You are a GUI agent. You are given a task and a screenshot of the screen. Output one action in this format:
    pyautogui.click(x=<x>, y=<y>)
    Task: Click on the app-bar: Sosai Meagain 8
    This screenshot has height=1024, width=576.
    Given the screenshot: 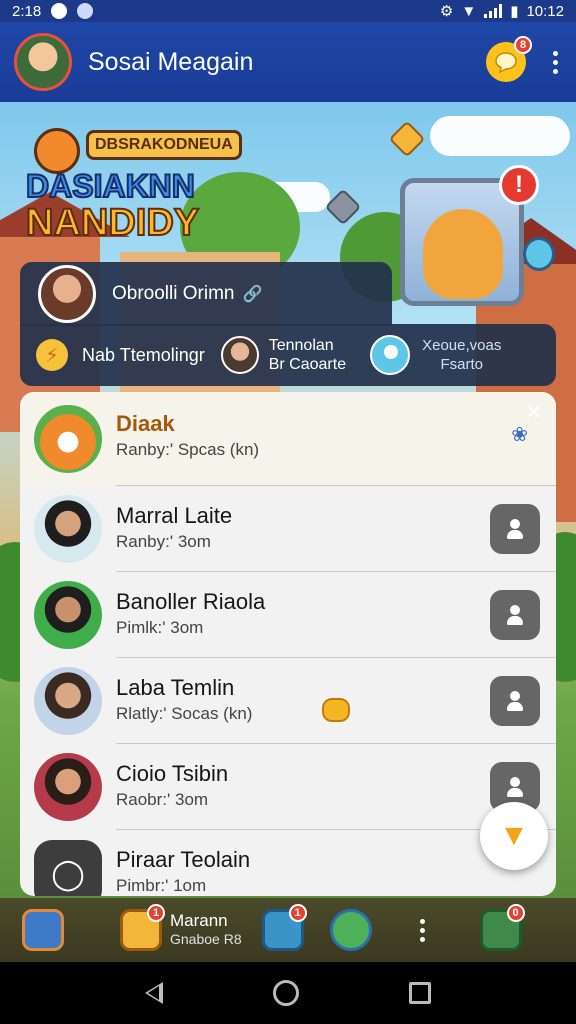 What is the action you would take?
    pyautogui.click(x=288, y=62)
    